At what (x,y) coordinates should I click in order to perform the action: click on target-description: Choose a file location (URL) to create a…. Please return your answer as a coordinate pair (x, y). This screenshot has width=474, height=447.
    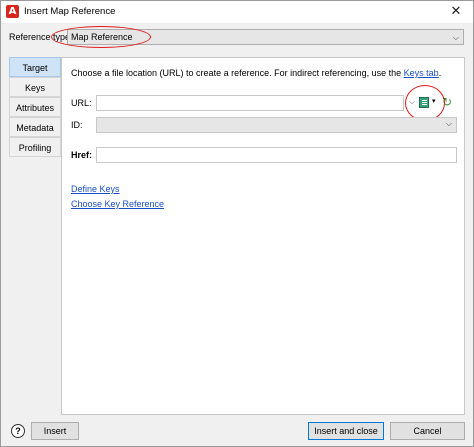
    Looking at the image, I should click on (256, 73).